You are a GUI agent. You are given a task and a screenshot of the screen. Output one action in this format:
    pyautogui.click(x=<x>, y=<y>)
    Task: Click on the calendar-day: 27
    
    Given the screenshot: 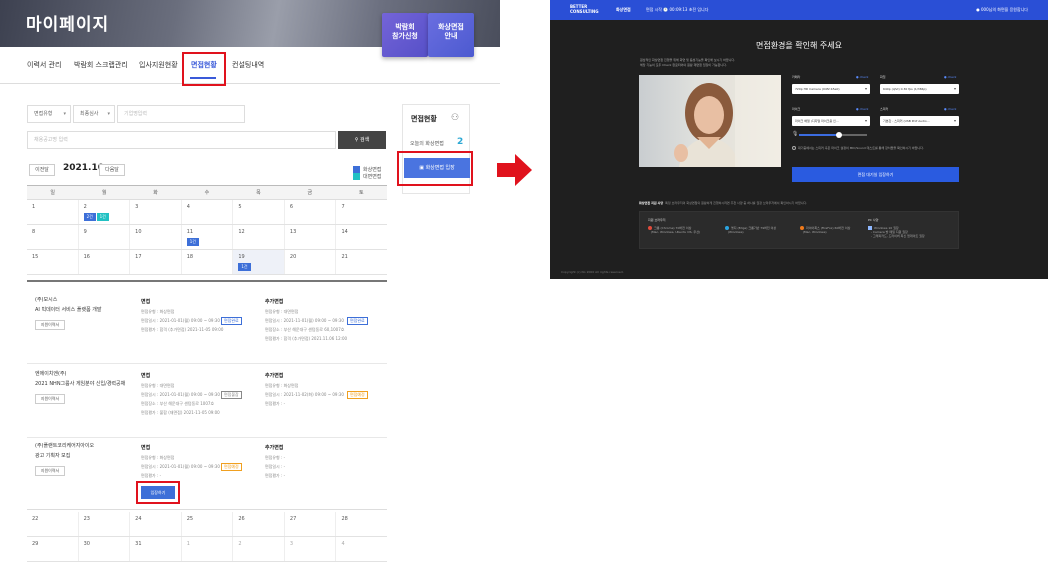 What is the action you would take?
    pyautogui.click(x=311, y=524)
    